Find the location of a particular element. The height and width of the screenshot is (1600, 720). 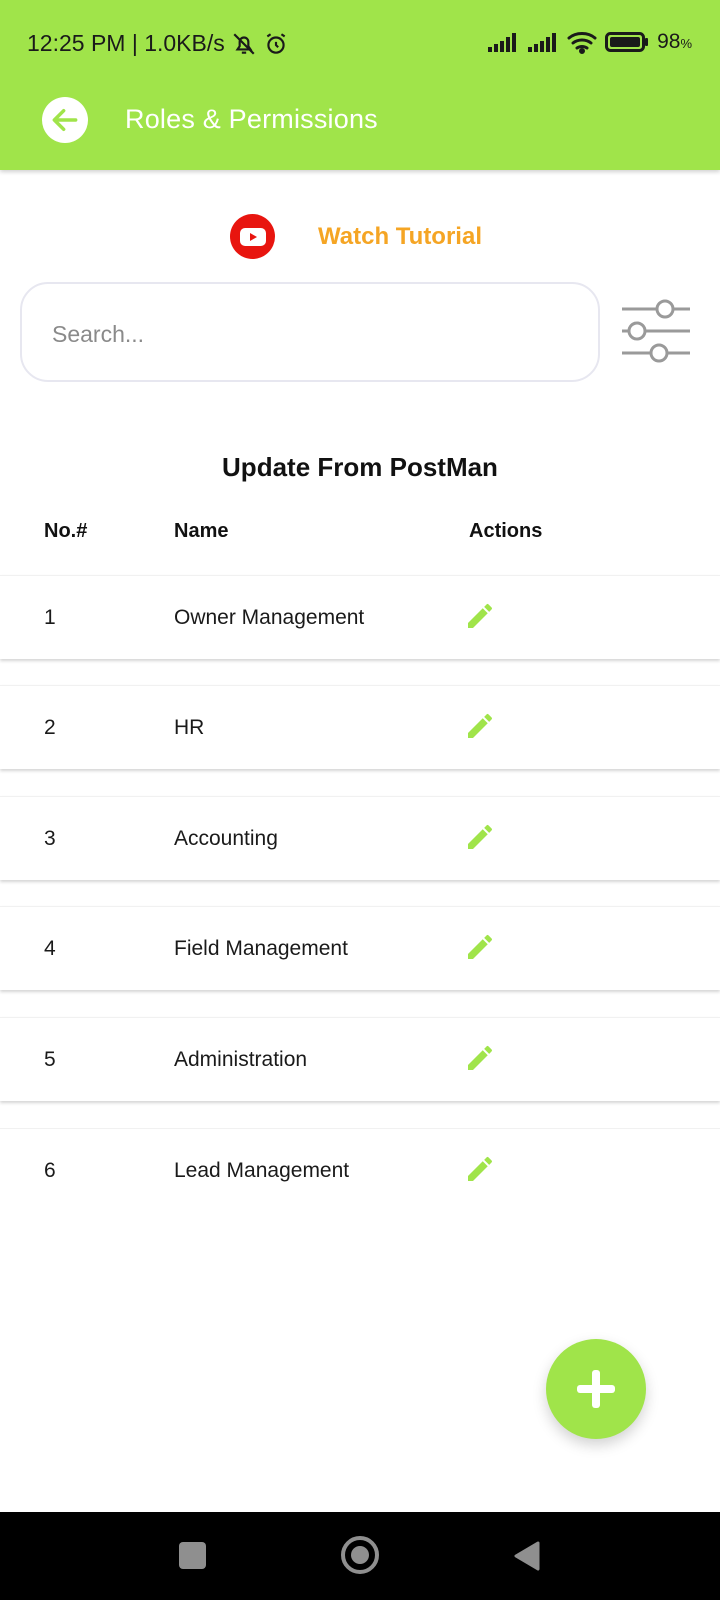

back-arrow-icon is located at coordinates (65, 120).